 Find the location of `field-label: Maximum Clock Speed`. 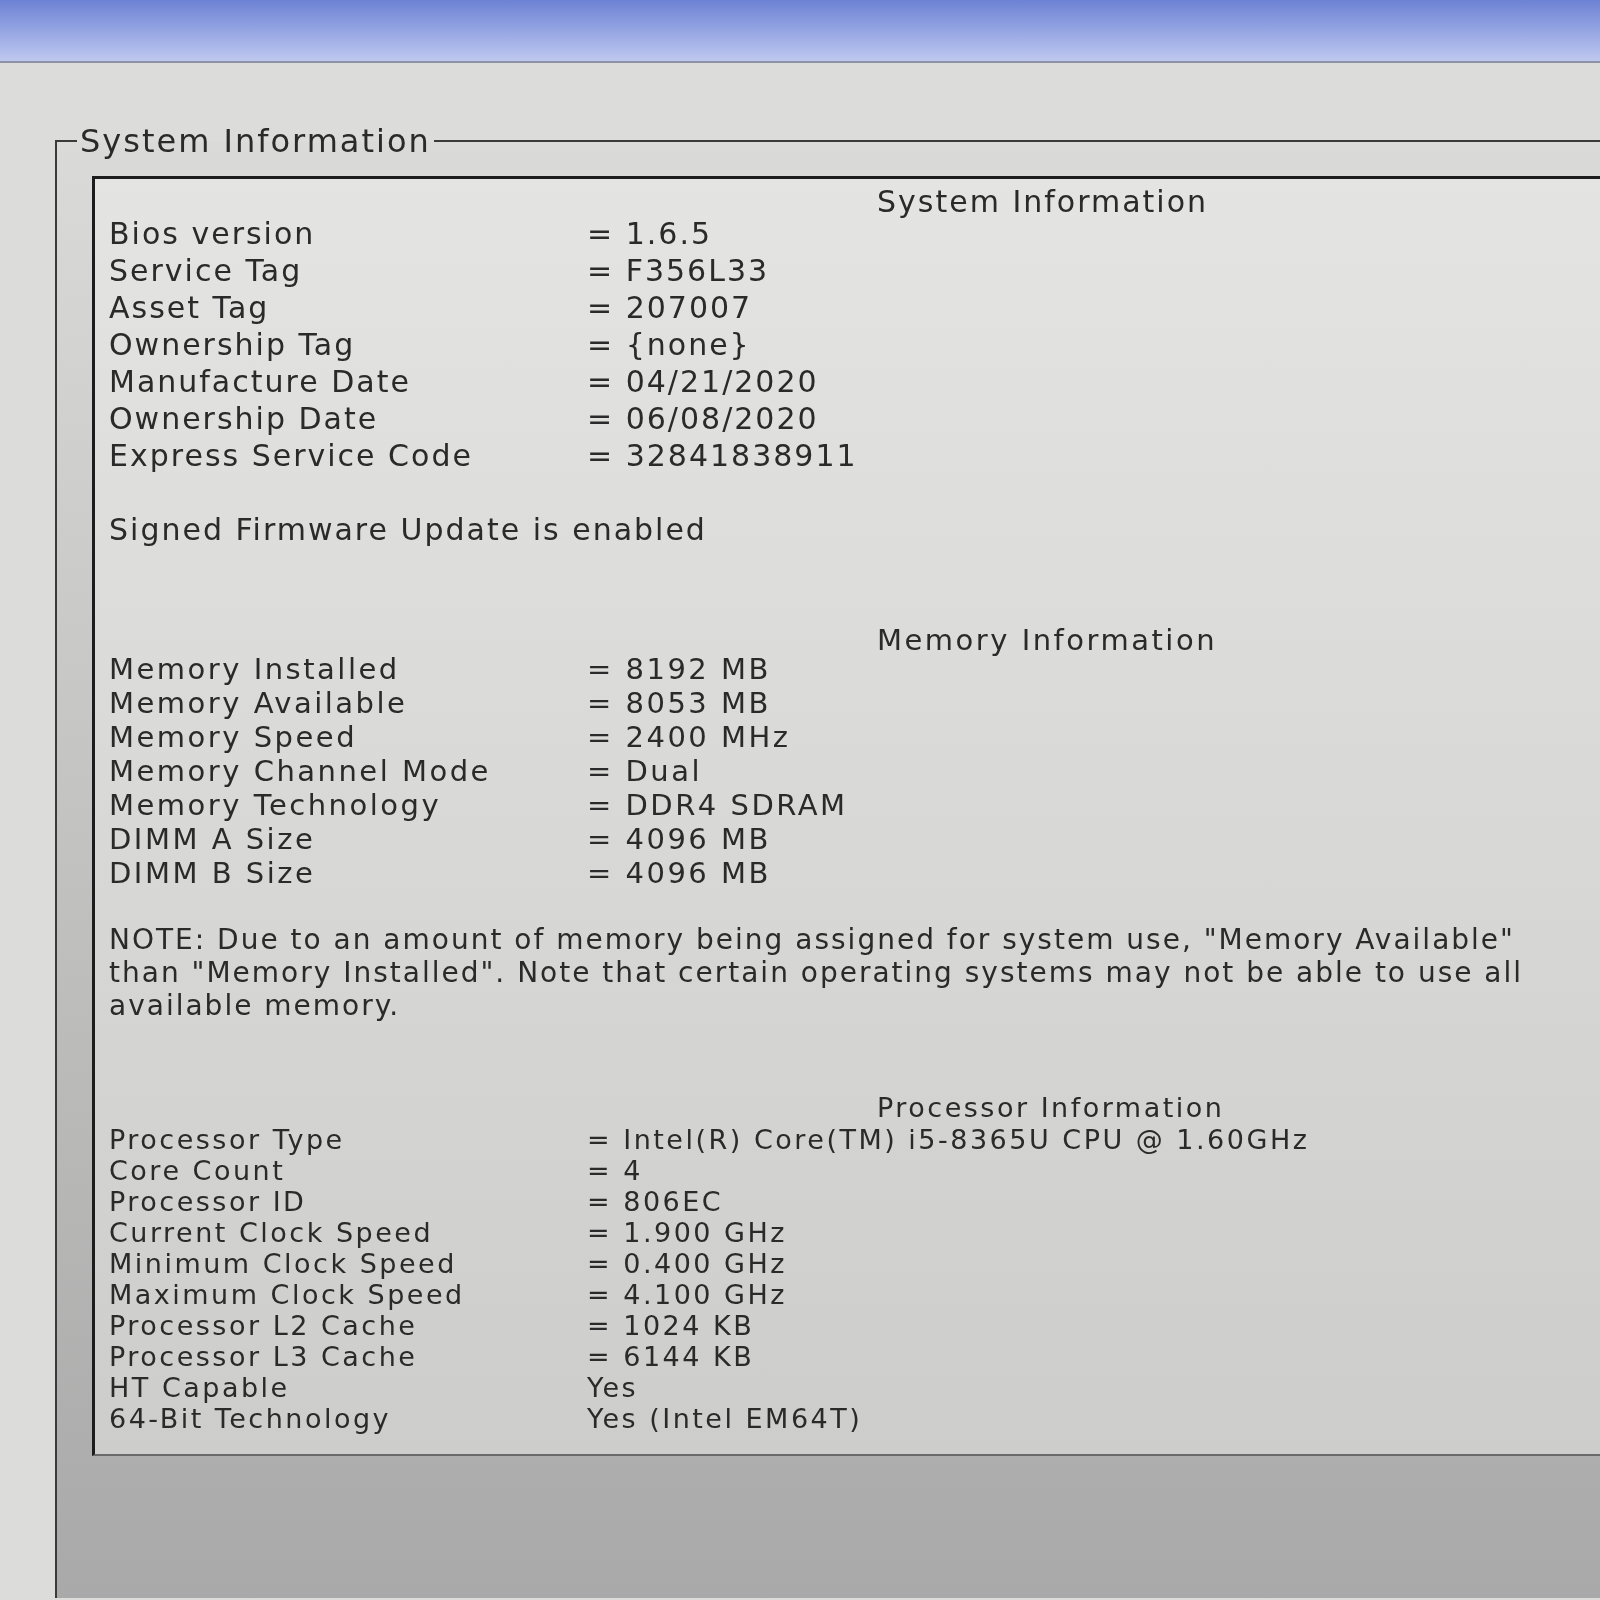

field-label: Maximum Clock Speed is located at coordinates (287, 1294).